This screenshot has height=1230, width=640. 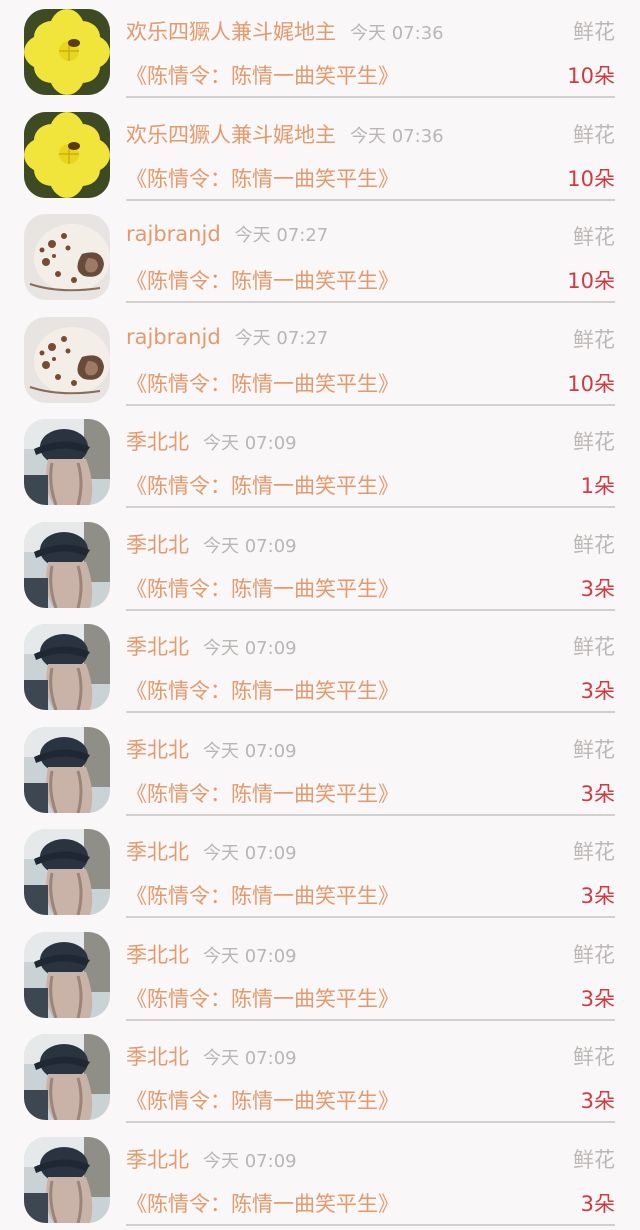 I want to click on gift-record-content: 欢乐四獗人兼斗娓地主今天 07:36 鲜花 《陈情令：陈情一曲笑平生》 10朵, so click(x=370, y=152).